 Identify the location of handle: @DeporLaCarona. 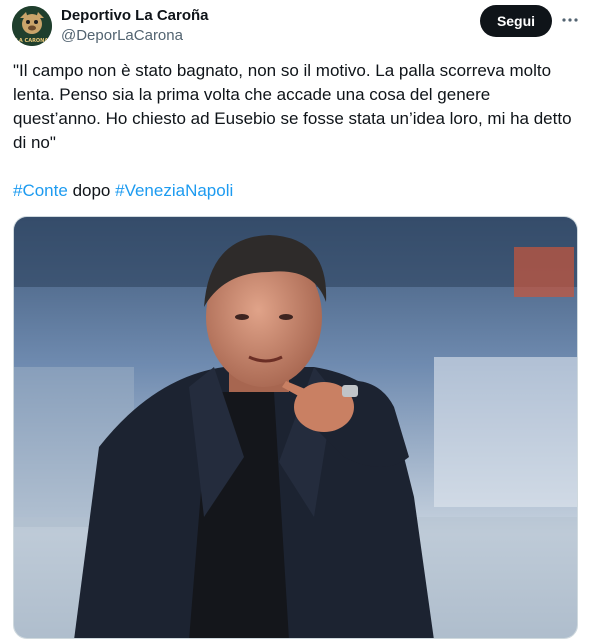
(122, 35).